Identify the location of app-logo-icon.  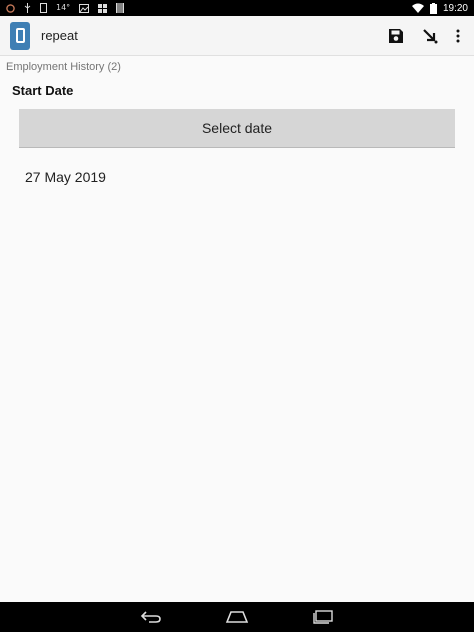
(20, 35).